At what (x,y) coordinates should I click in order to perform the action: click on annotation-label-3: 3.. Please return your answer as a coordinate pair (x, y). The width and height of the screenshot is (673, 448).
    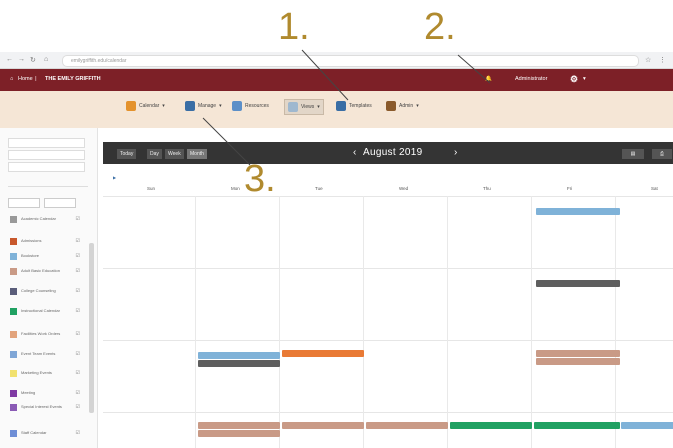
    Looking at the image, I should click on (260, 179).